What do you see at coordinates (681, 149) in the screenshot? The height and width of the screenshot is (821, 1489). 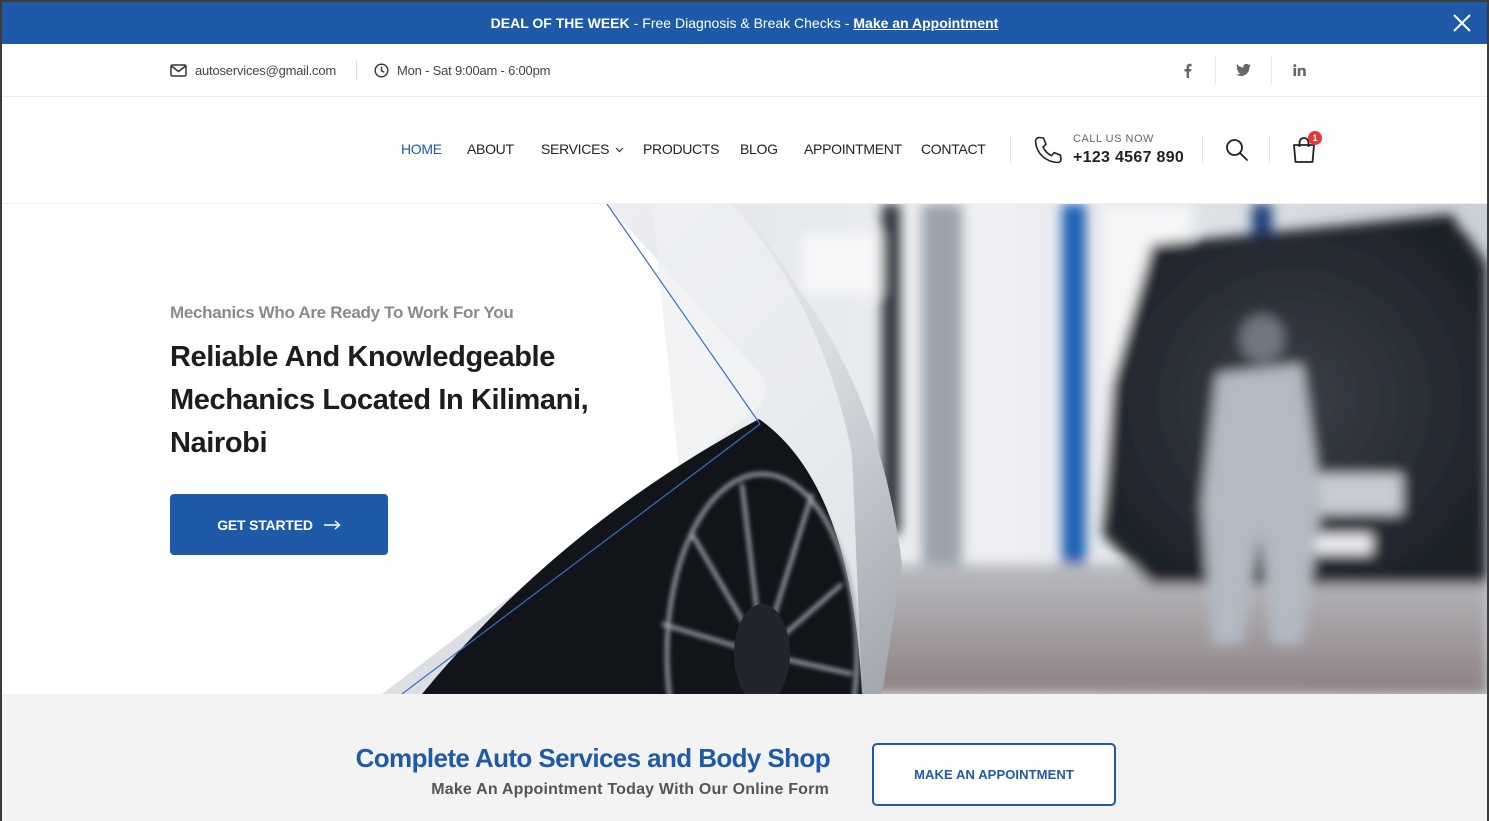 I see `nav-products: PRODUCTS` at bounding box center [681, 149].